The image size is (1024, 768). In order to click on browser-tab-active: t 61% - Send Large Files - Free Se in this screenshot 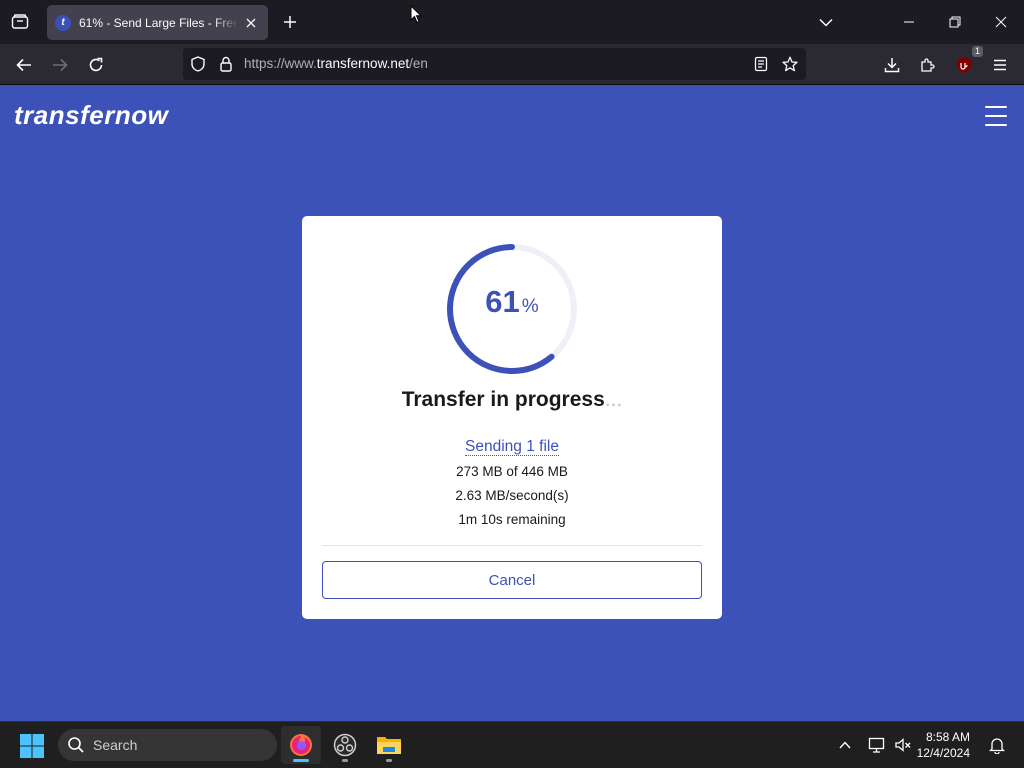, I will do `click(157, 22)`.